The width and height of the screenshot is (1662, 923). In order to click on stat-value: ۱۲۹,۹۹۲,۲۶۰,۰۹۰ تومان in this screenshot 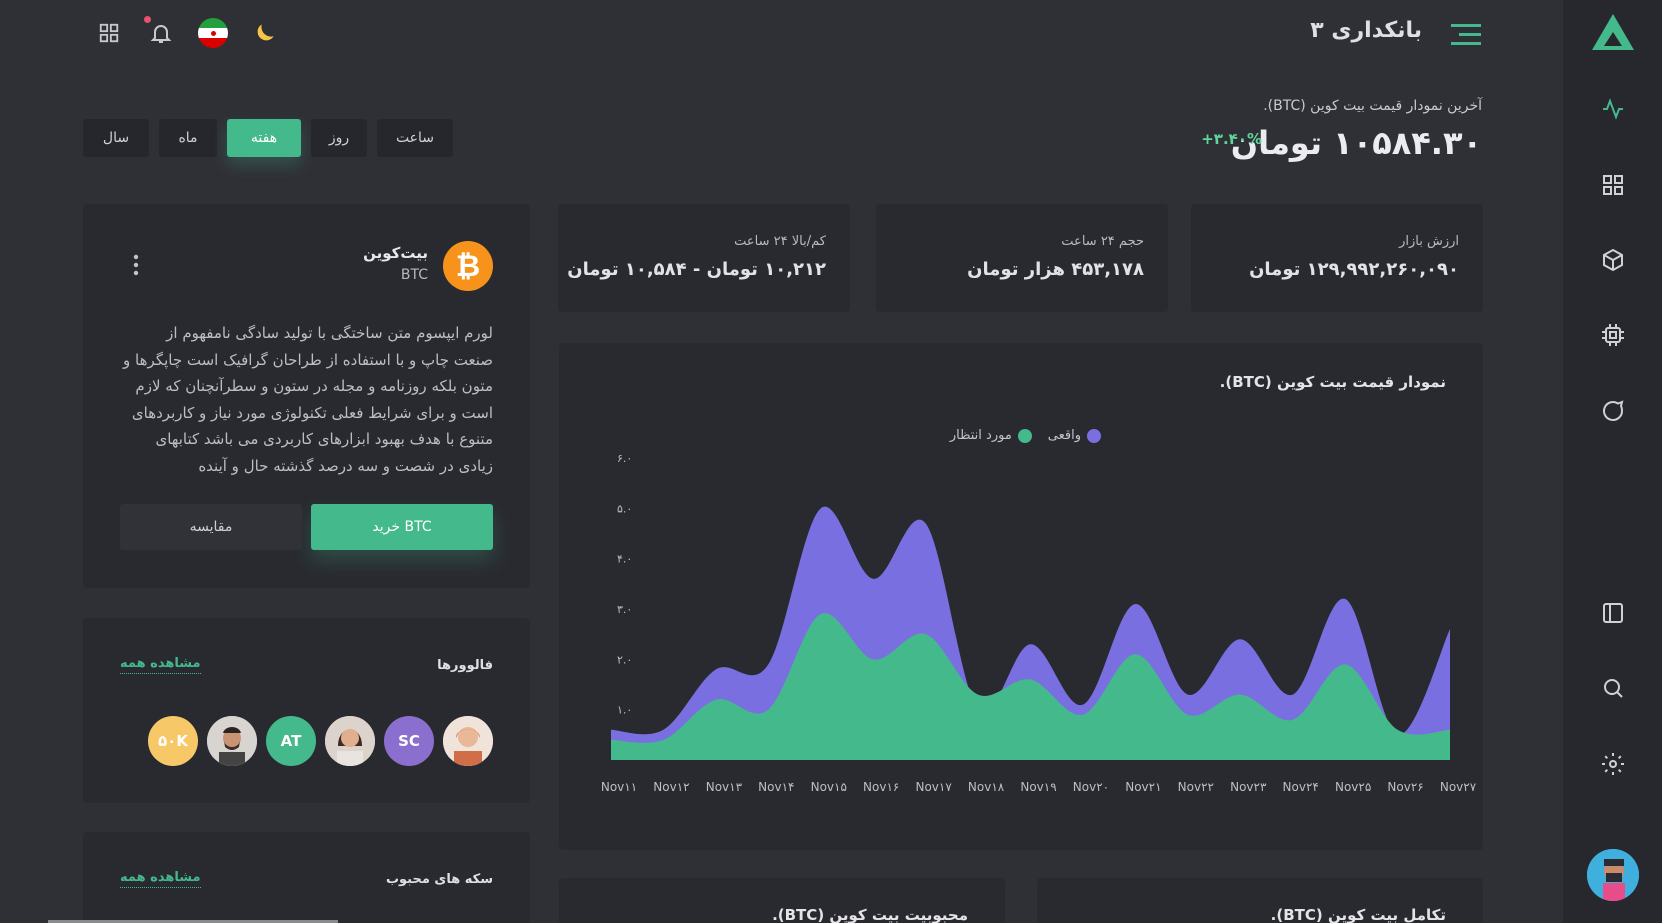, I will do `click(1354, 269)`.